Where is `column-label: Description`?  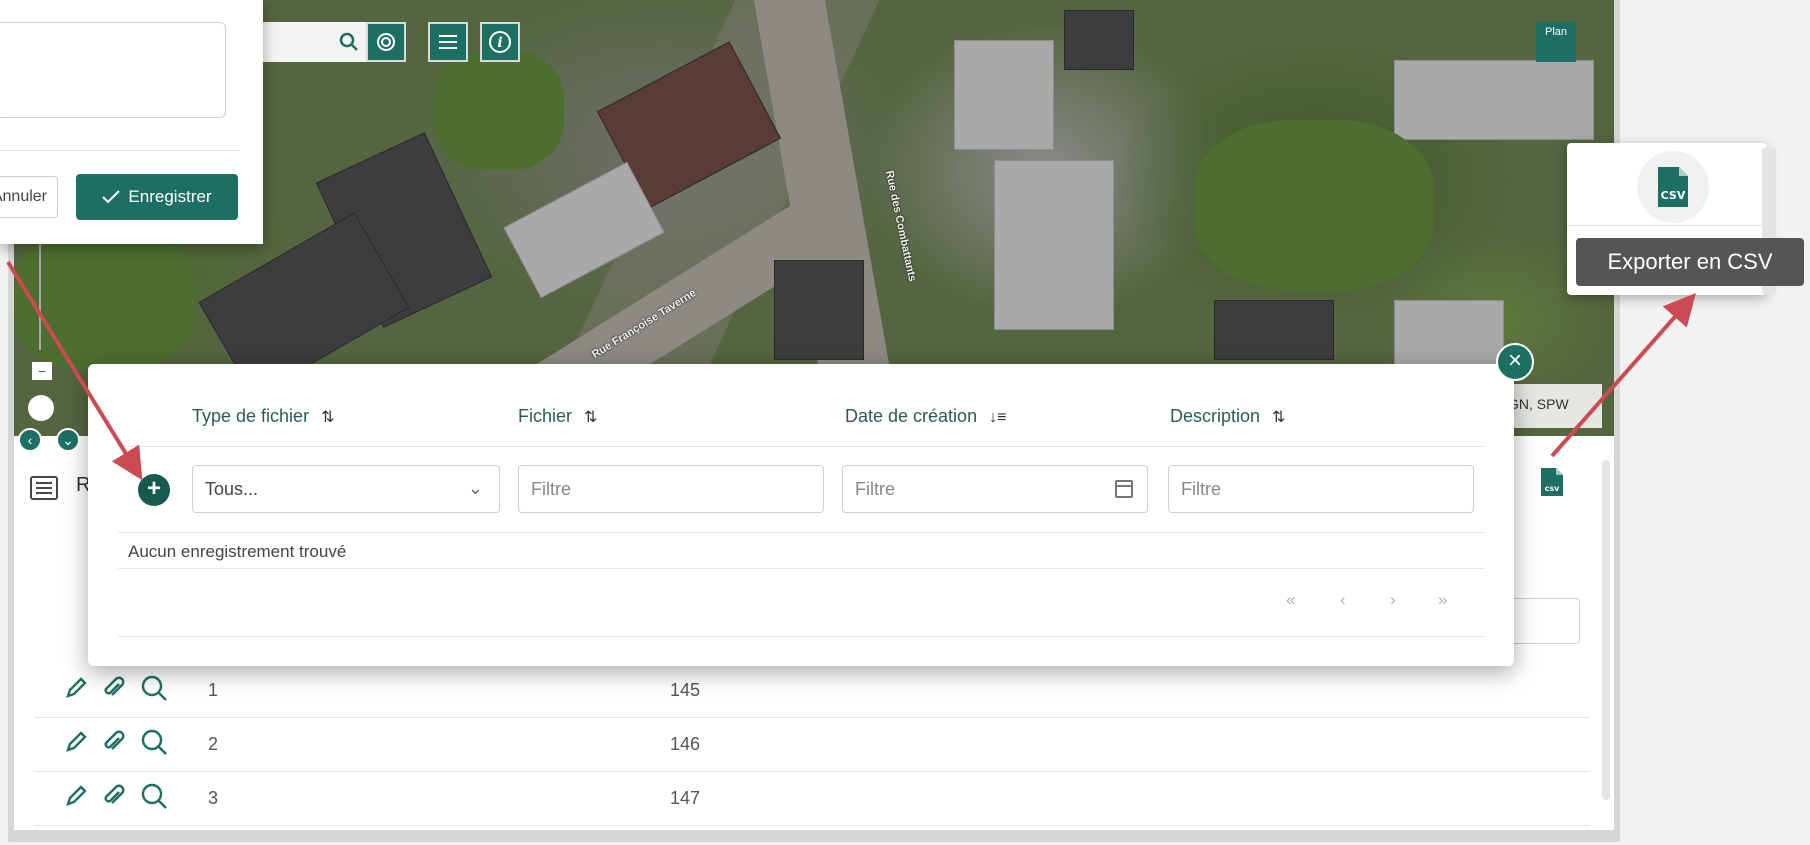
column-label: Description is located at coordinates (1215, 416).